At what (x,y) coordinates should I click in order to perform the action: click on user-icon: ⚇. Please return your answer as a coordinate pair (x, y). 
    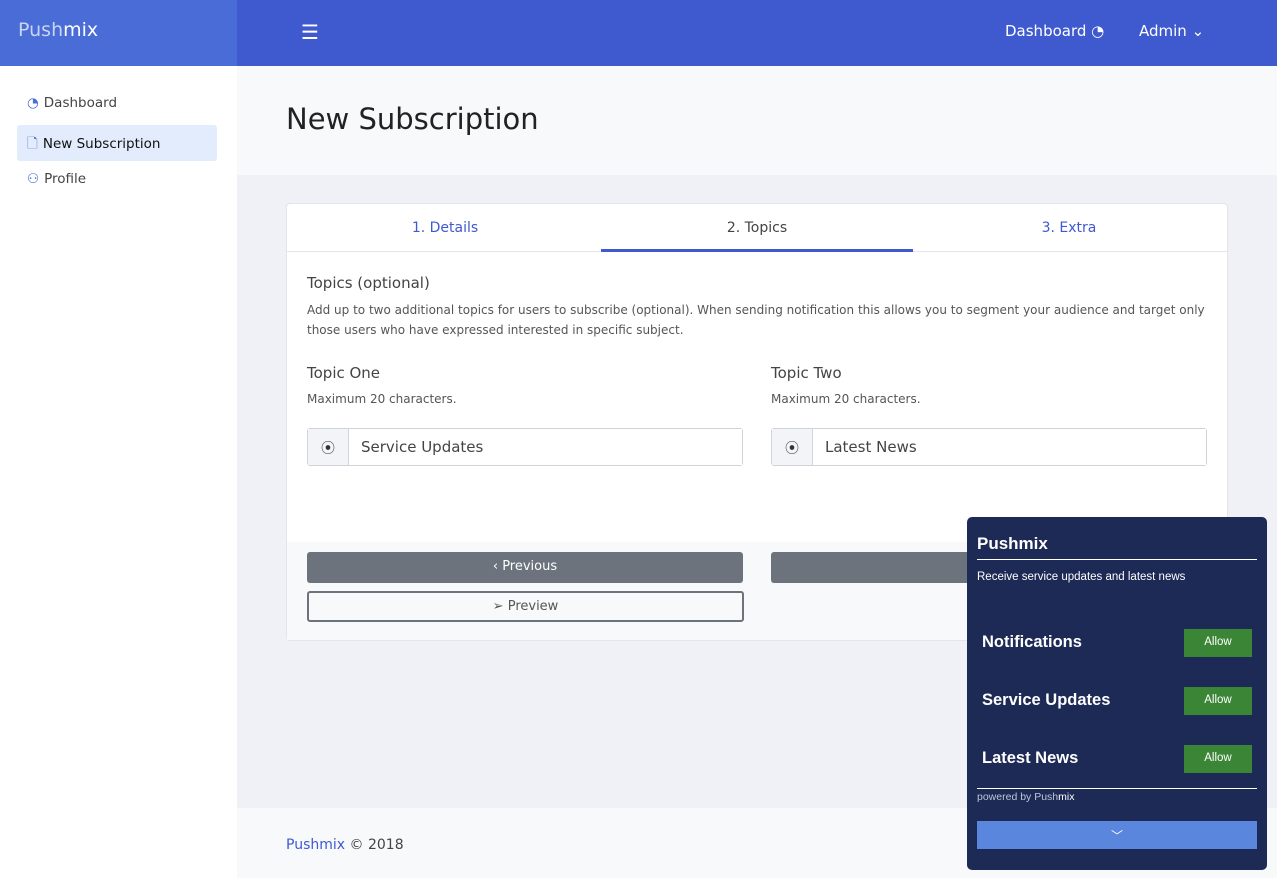
    Looking at the image, I should click on (33, 179).